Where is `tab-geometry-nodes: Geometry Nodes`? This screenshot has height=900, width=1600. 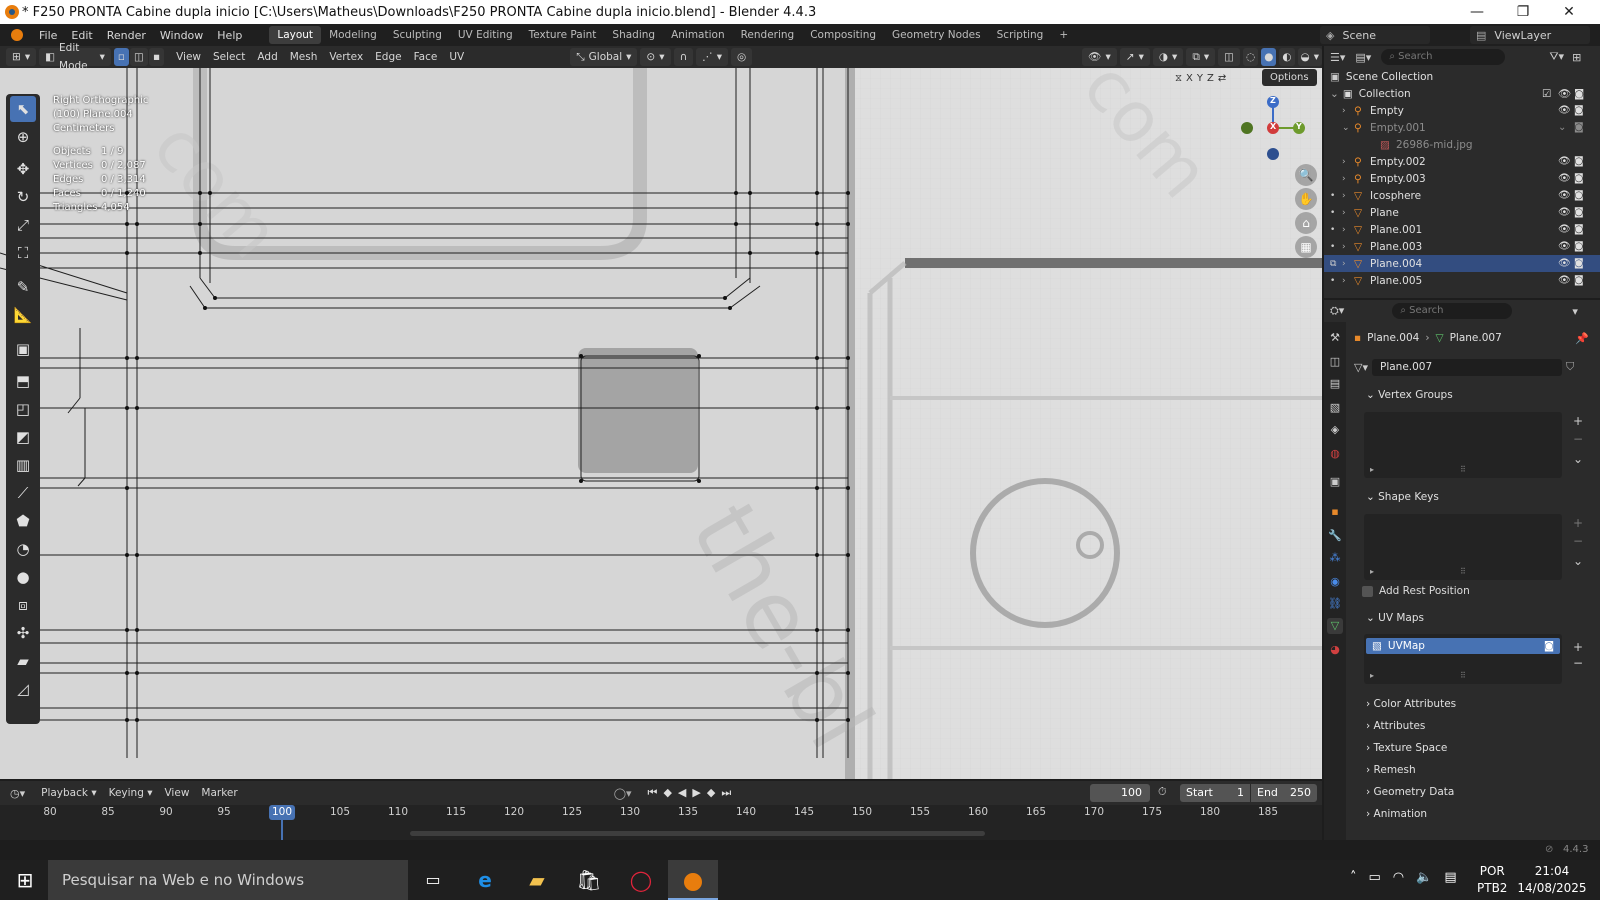
tab-geometry-nodes: Geometry Nodes is located at coordinates (936, 35).